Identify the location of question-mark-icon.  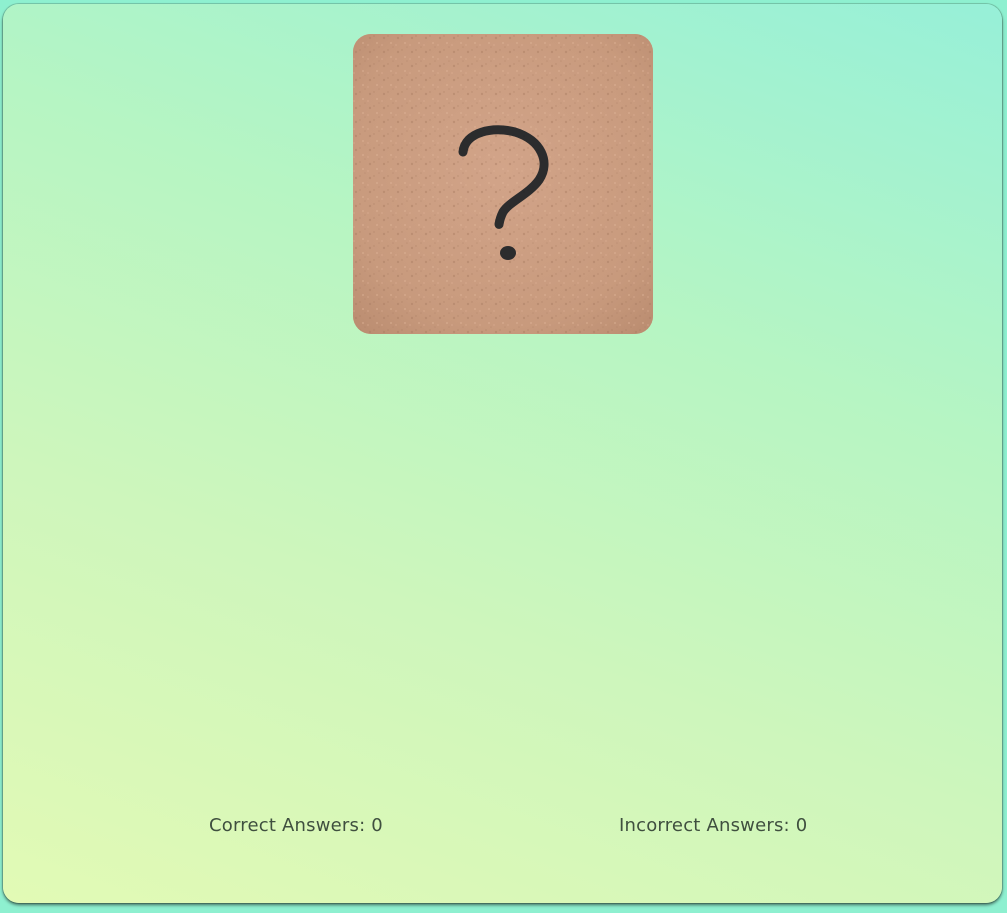
(503, 184).